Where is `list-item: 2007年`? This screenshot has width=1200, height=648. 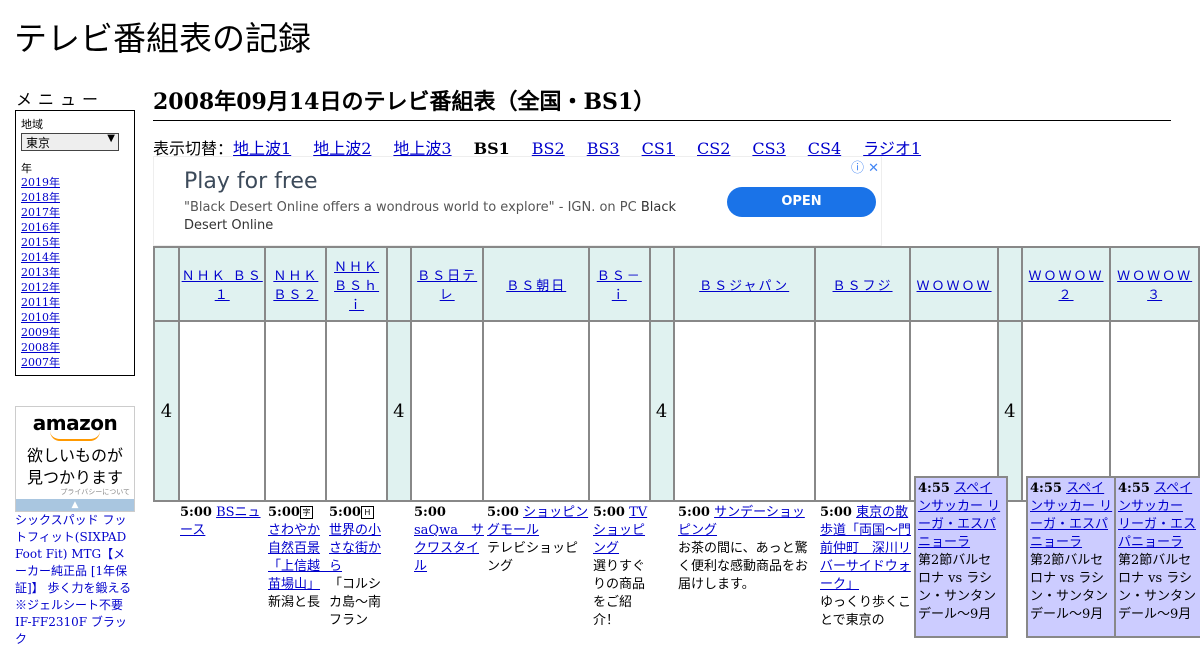
list-item: 2007年 is located at coordinates (40, 362).